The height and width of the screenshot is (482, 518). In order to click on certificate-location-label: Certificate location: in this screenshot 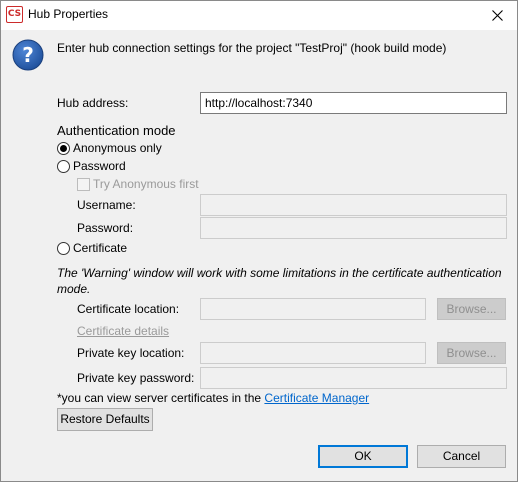, I will do `click(128, 309)`.